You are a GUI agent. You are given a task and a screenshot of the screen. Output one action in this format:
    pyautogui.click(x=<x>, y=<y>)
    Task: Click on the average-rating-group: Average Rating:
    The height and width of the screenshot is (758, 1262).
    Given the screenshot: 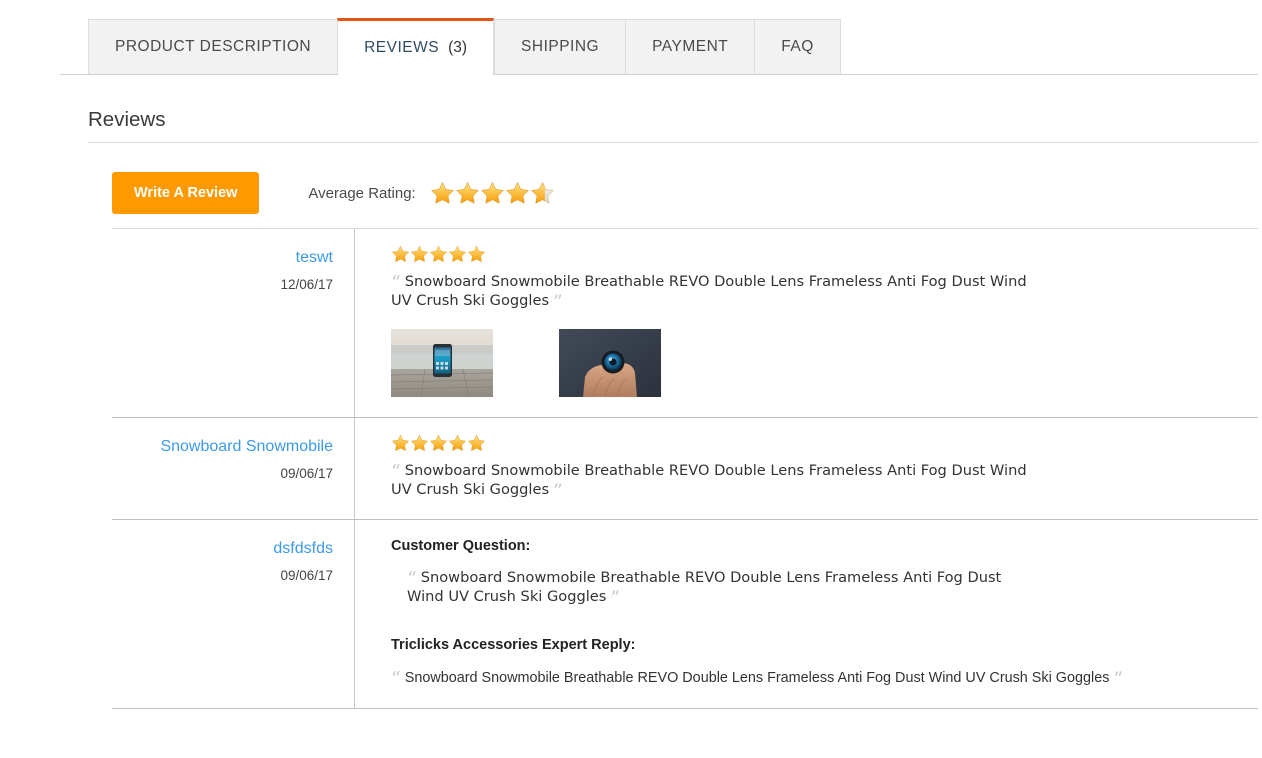 What is the action you would take?
    pyautogui.click(x=431, y=193)
    